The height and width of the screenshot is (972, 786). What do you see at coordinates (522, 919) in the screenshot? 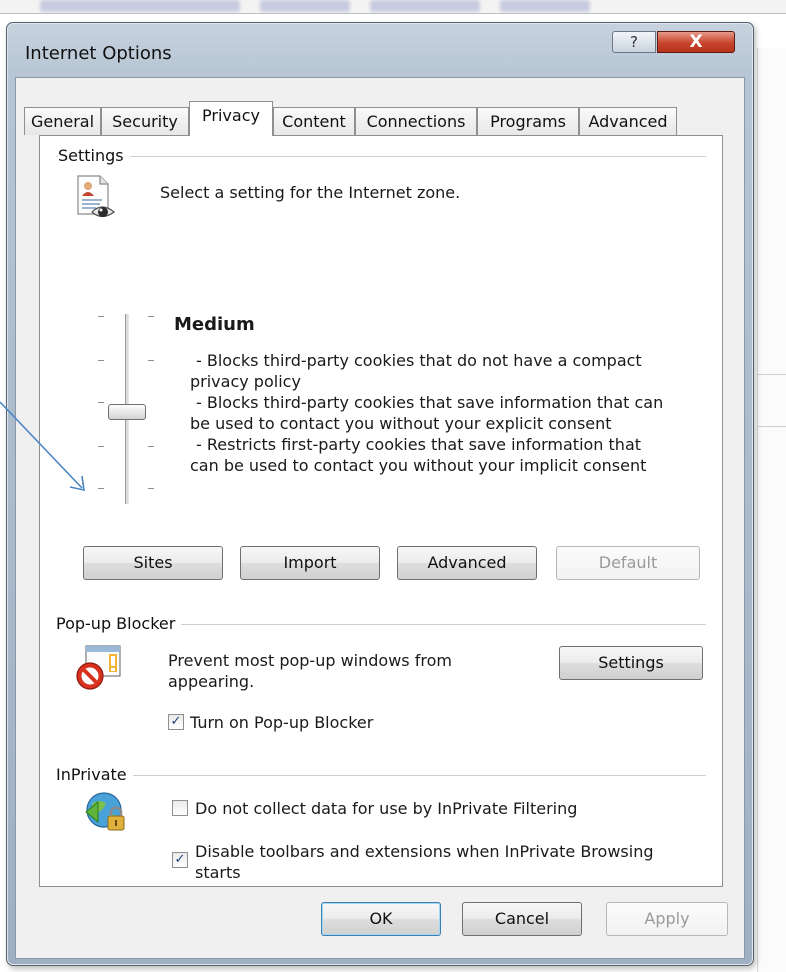
I see `cancel-button: Cancel` at bounding box center [522, 919].